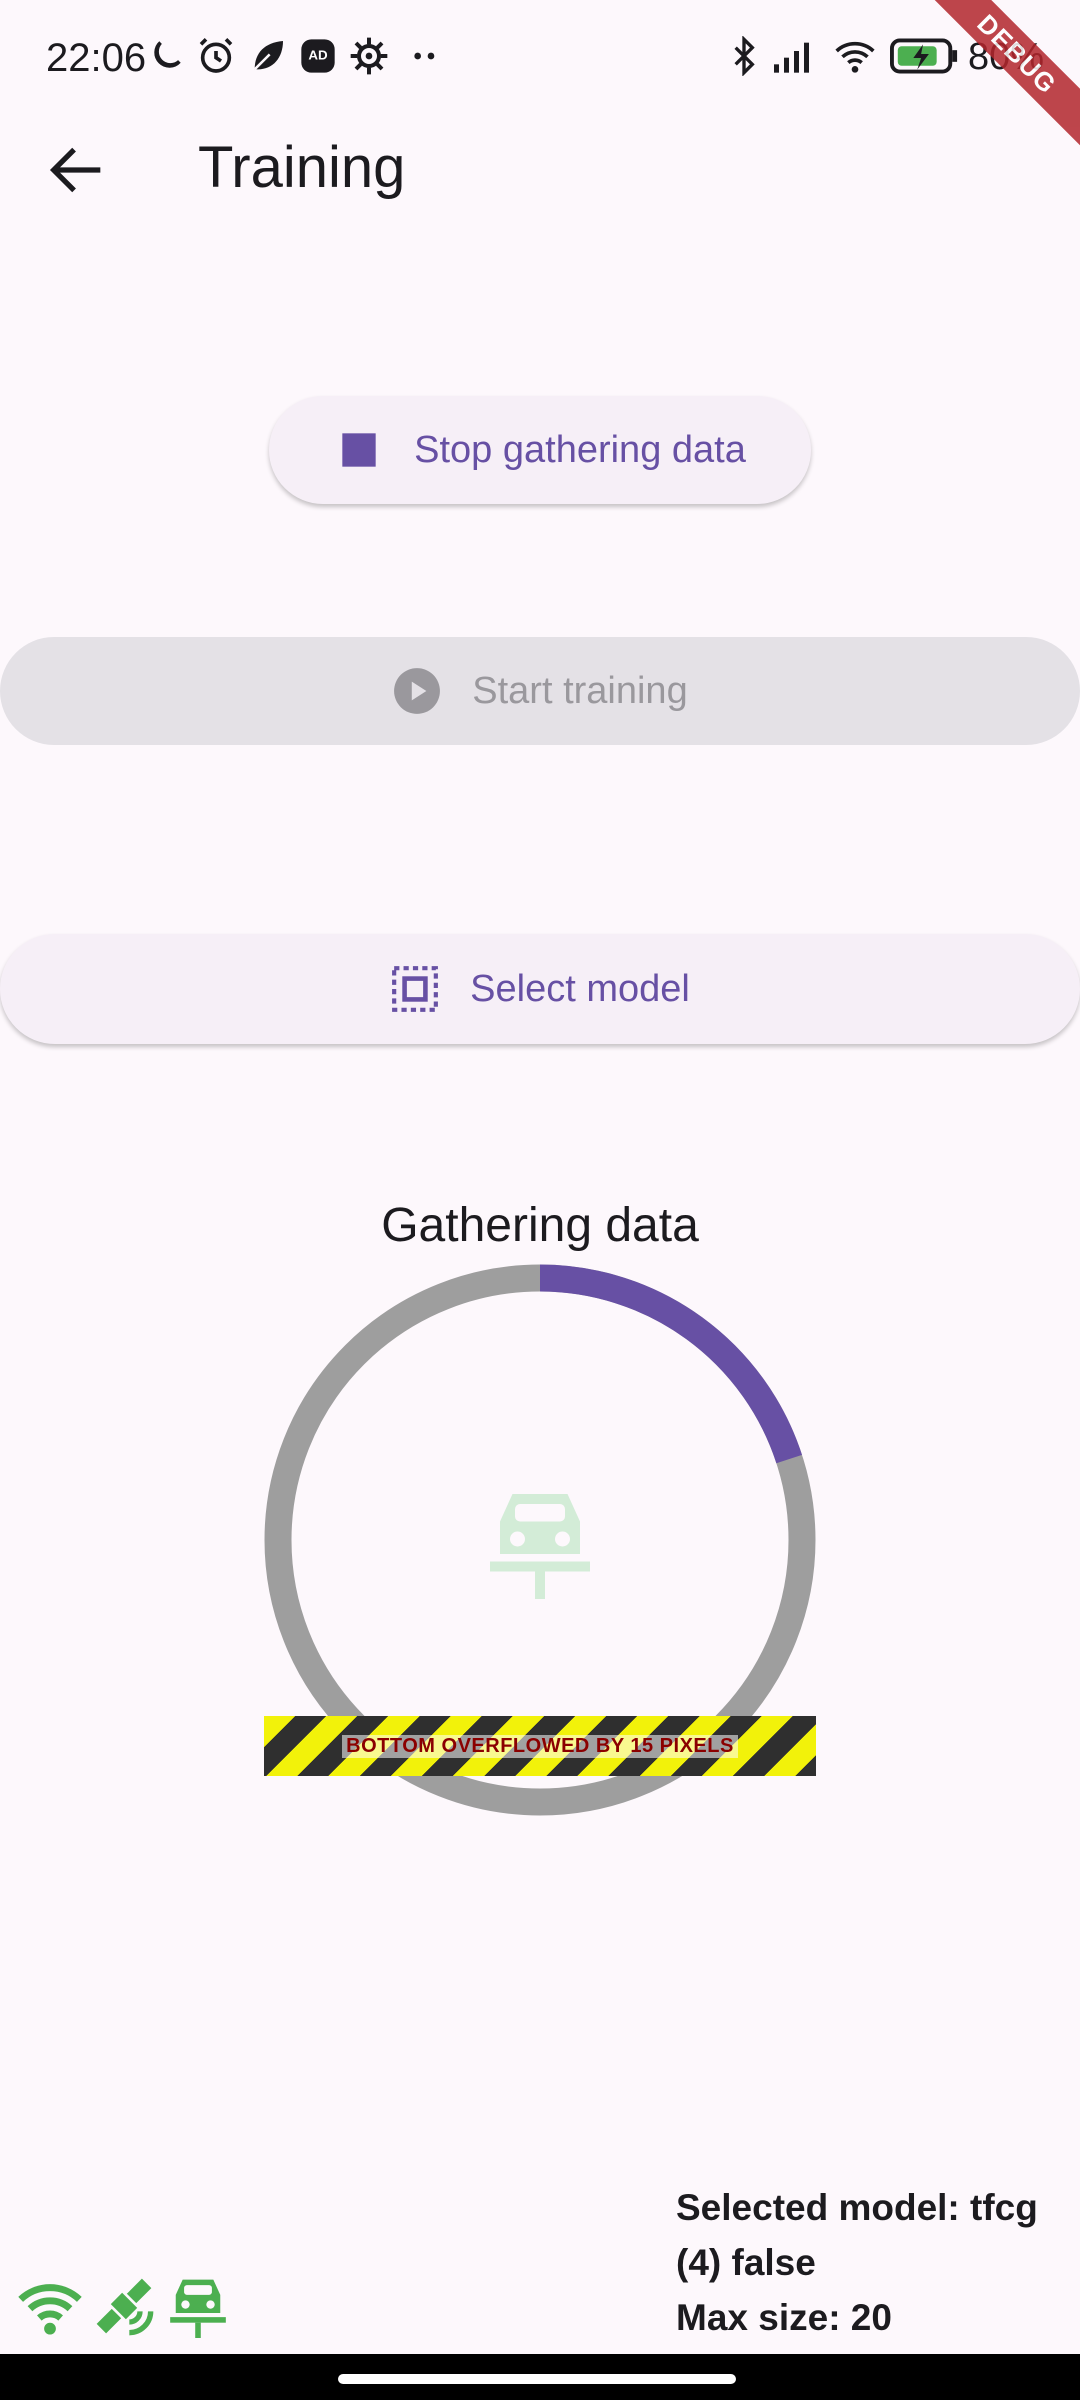 The width and height of the screenshot is (1080, 2400). I want to click on app-bar: Training, so click(540, 170).